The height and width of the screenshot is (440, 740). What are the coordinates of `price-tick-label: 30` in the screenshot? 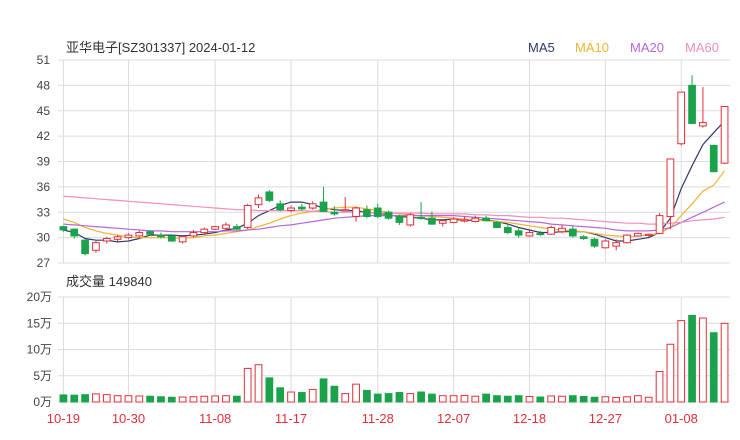 It's located at (44, 238).